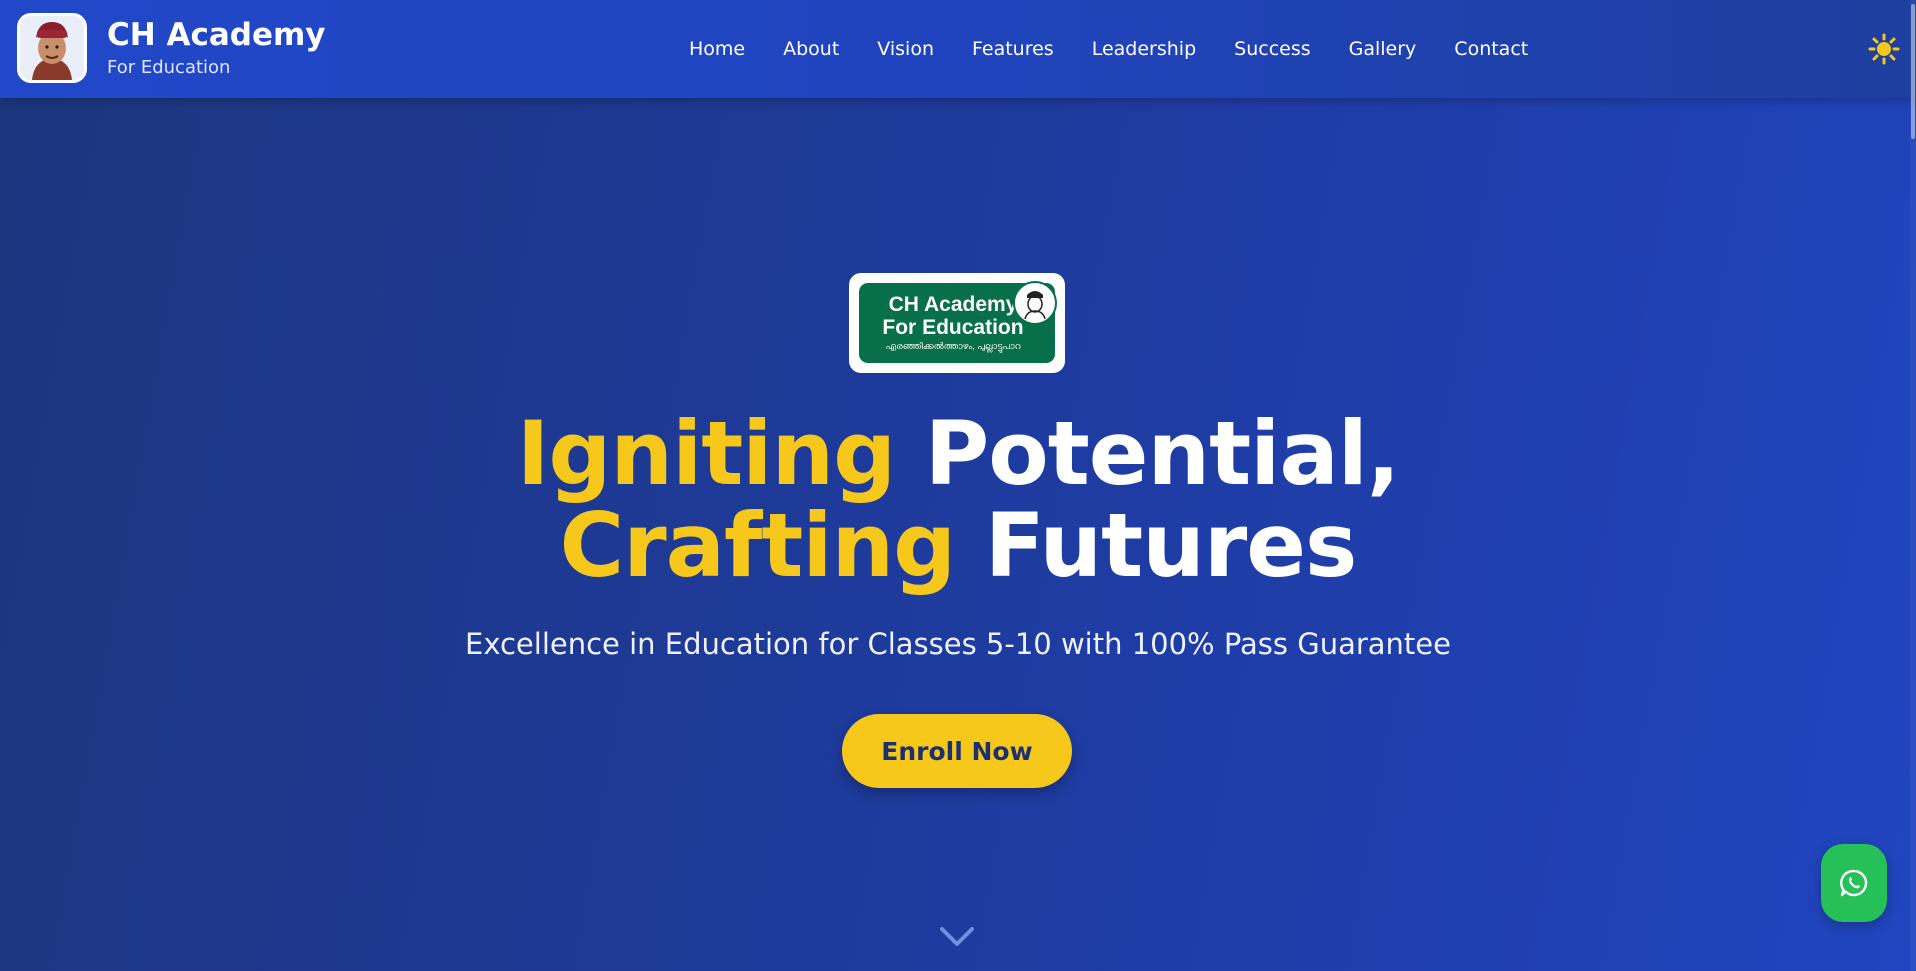 The image size is (1916, 971). I want to click on chevron-down-icon, so click(957, 936).